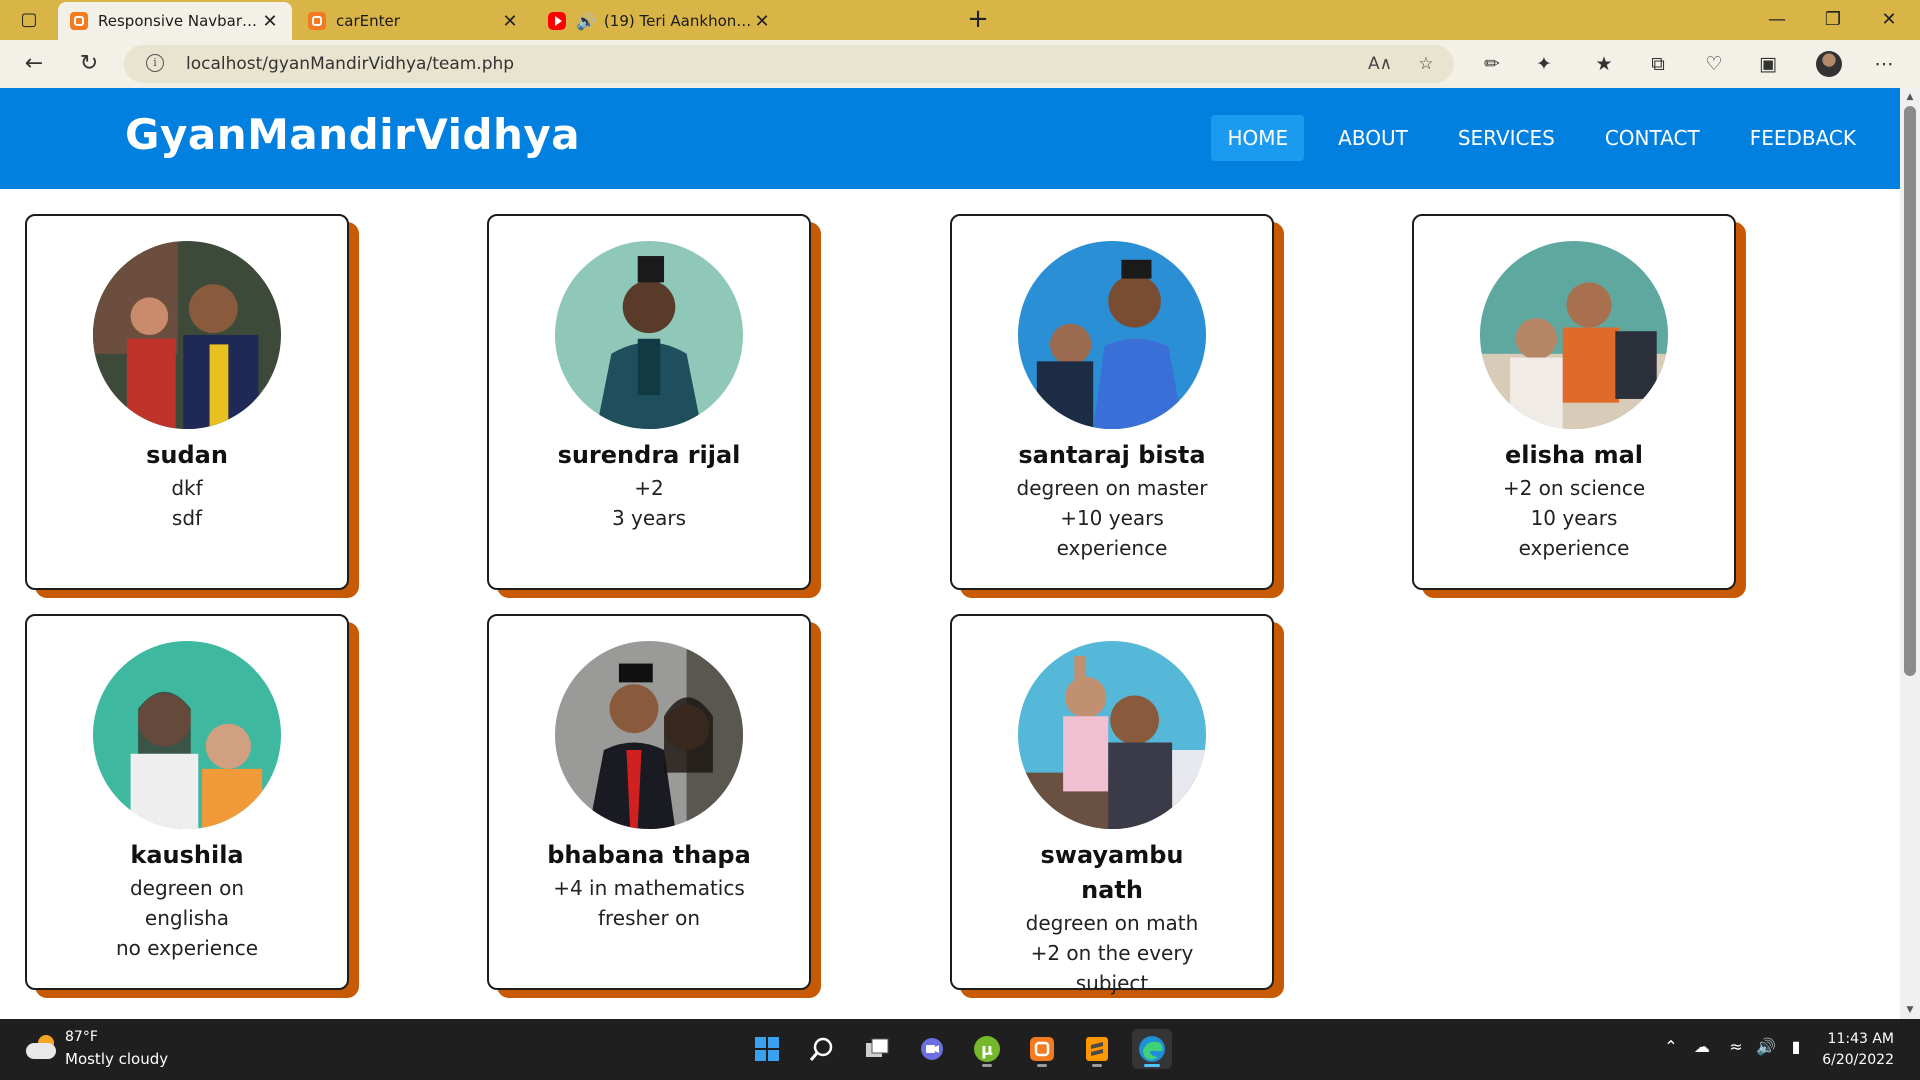 This screenshot has width=1920, height=1080. Describe the element at coordinates (1714, 64) in the screenshot. I see `heart-icon: ♡` at that location.